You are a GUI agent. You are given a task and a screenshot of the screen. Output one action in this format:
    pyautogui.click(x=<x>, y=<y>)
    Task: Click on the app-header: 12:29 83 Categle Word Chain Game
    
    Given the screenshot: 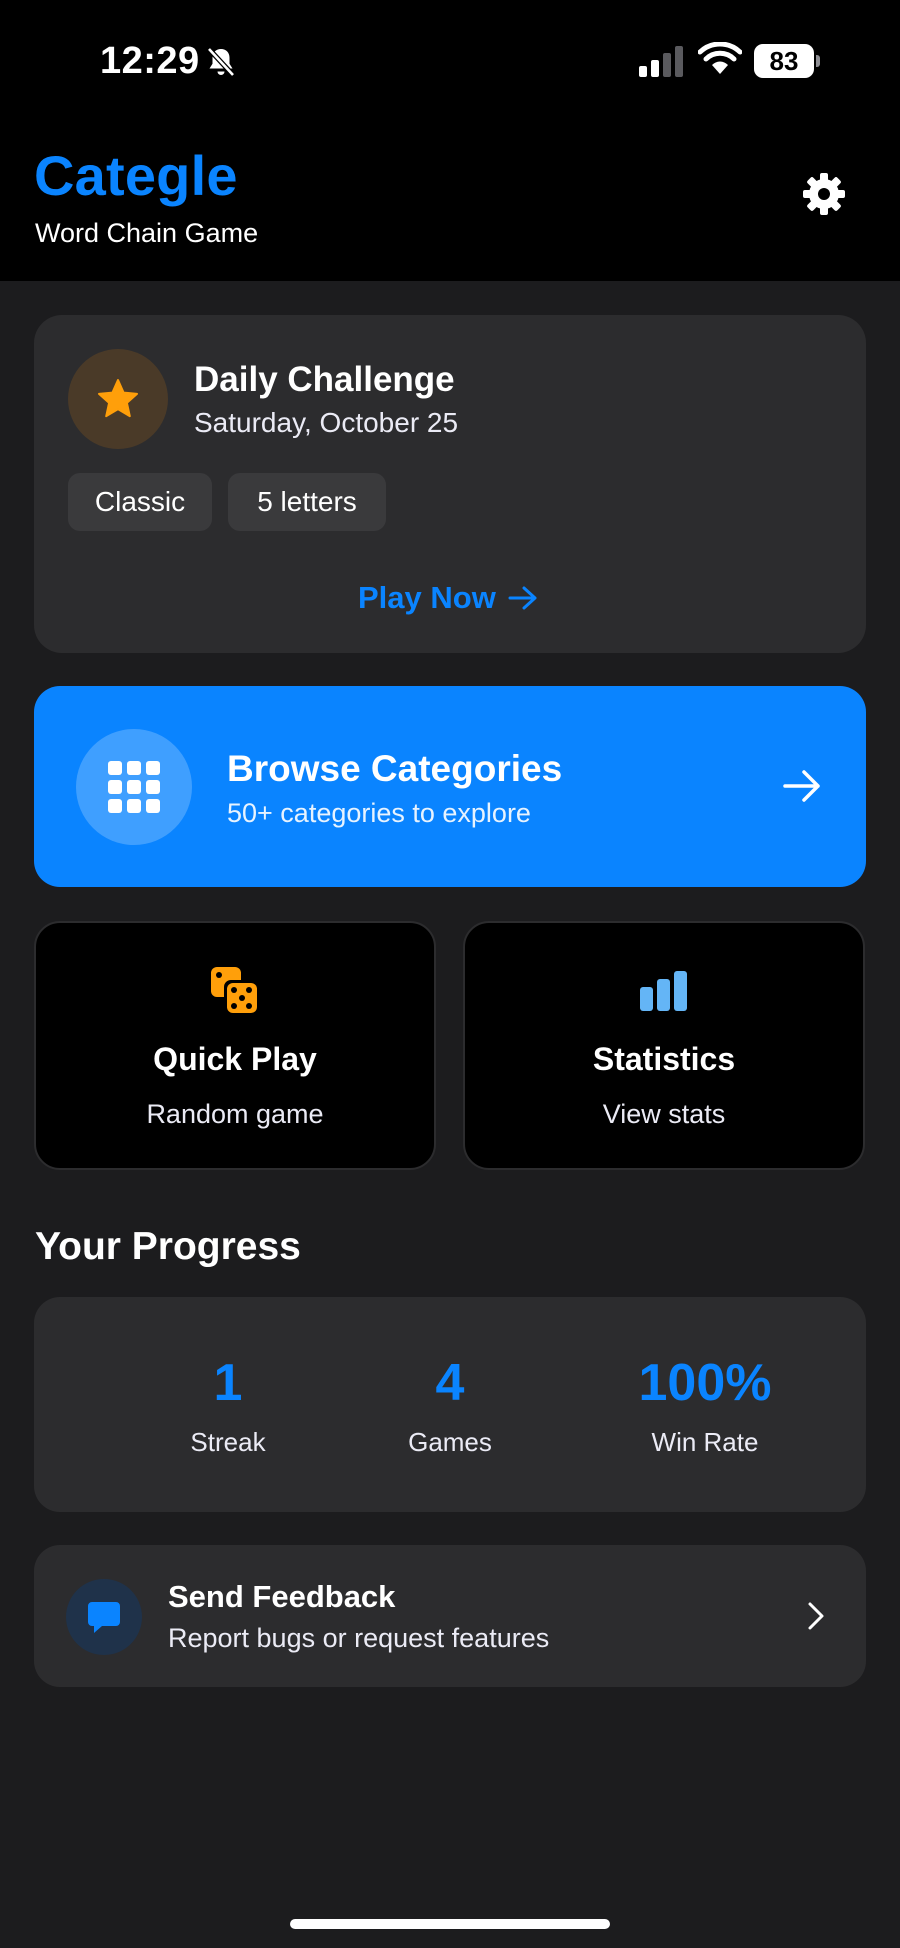 What is the action you would take?
    pyautogui.click(x=450, y=140)
    